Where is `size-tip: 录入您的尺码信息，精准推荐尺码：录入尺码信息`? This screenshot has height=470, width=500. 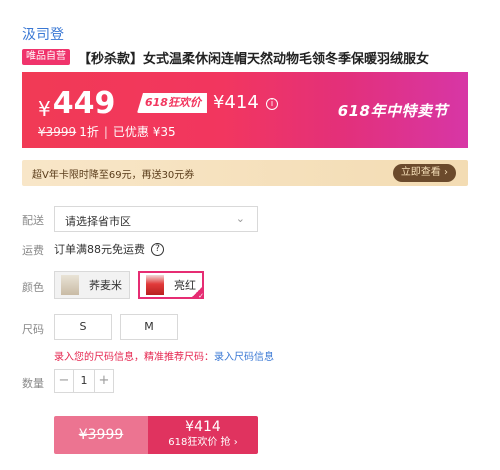
size-tip: 录入您的尺码信息，精准推荐尺码：录入尺码信息 is located at coordinates (164, 355).